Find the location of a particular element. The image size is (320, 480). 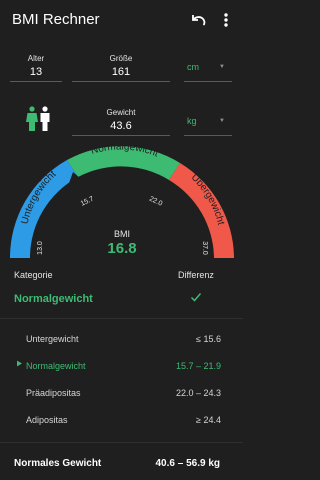

weight-underline is located at coordinates (121, 135).